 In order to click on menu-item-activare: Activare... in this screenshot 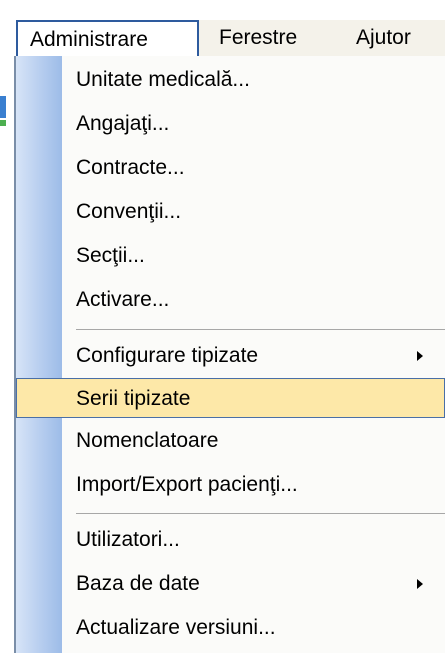, I will do `click(230, 300)`.